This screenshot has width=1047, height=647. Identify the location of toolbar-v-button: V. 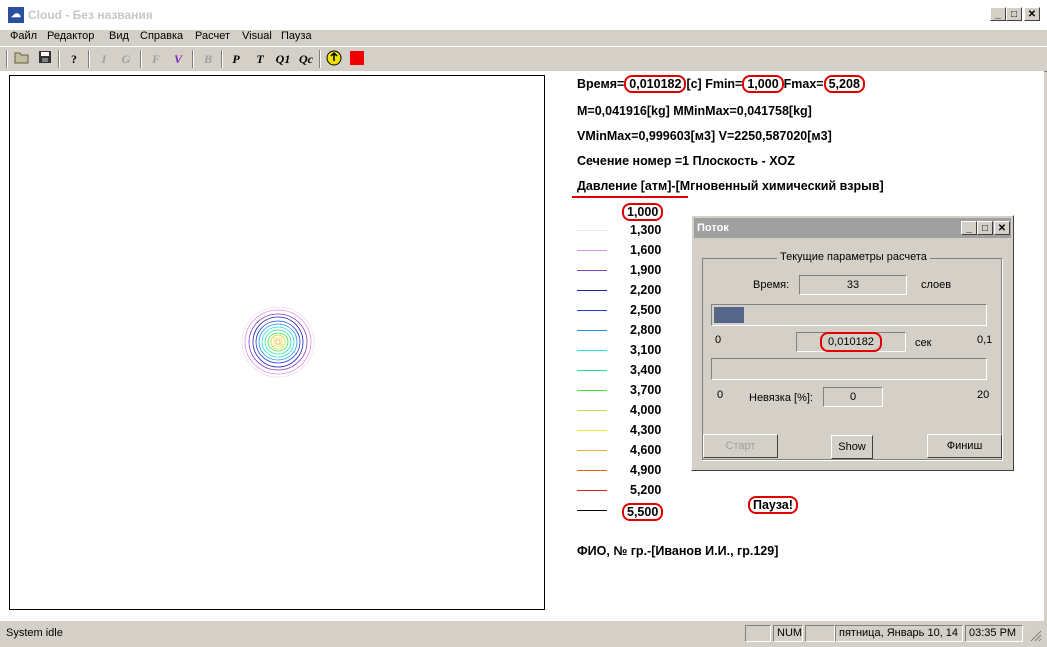
(178, 59).